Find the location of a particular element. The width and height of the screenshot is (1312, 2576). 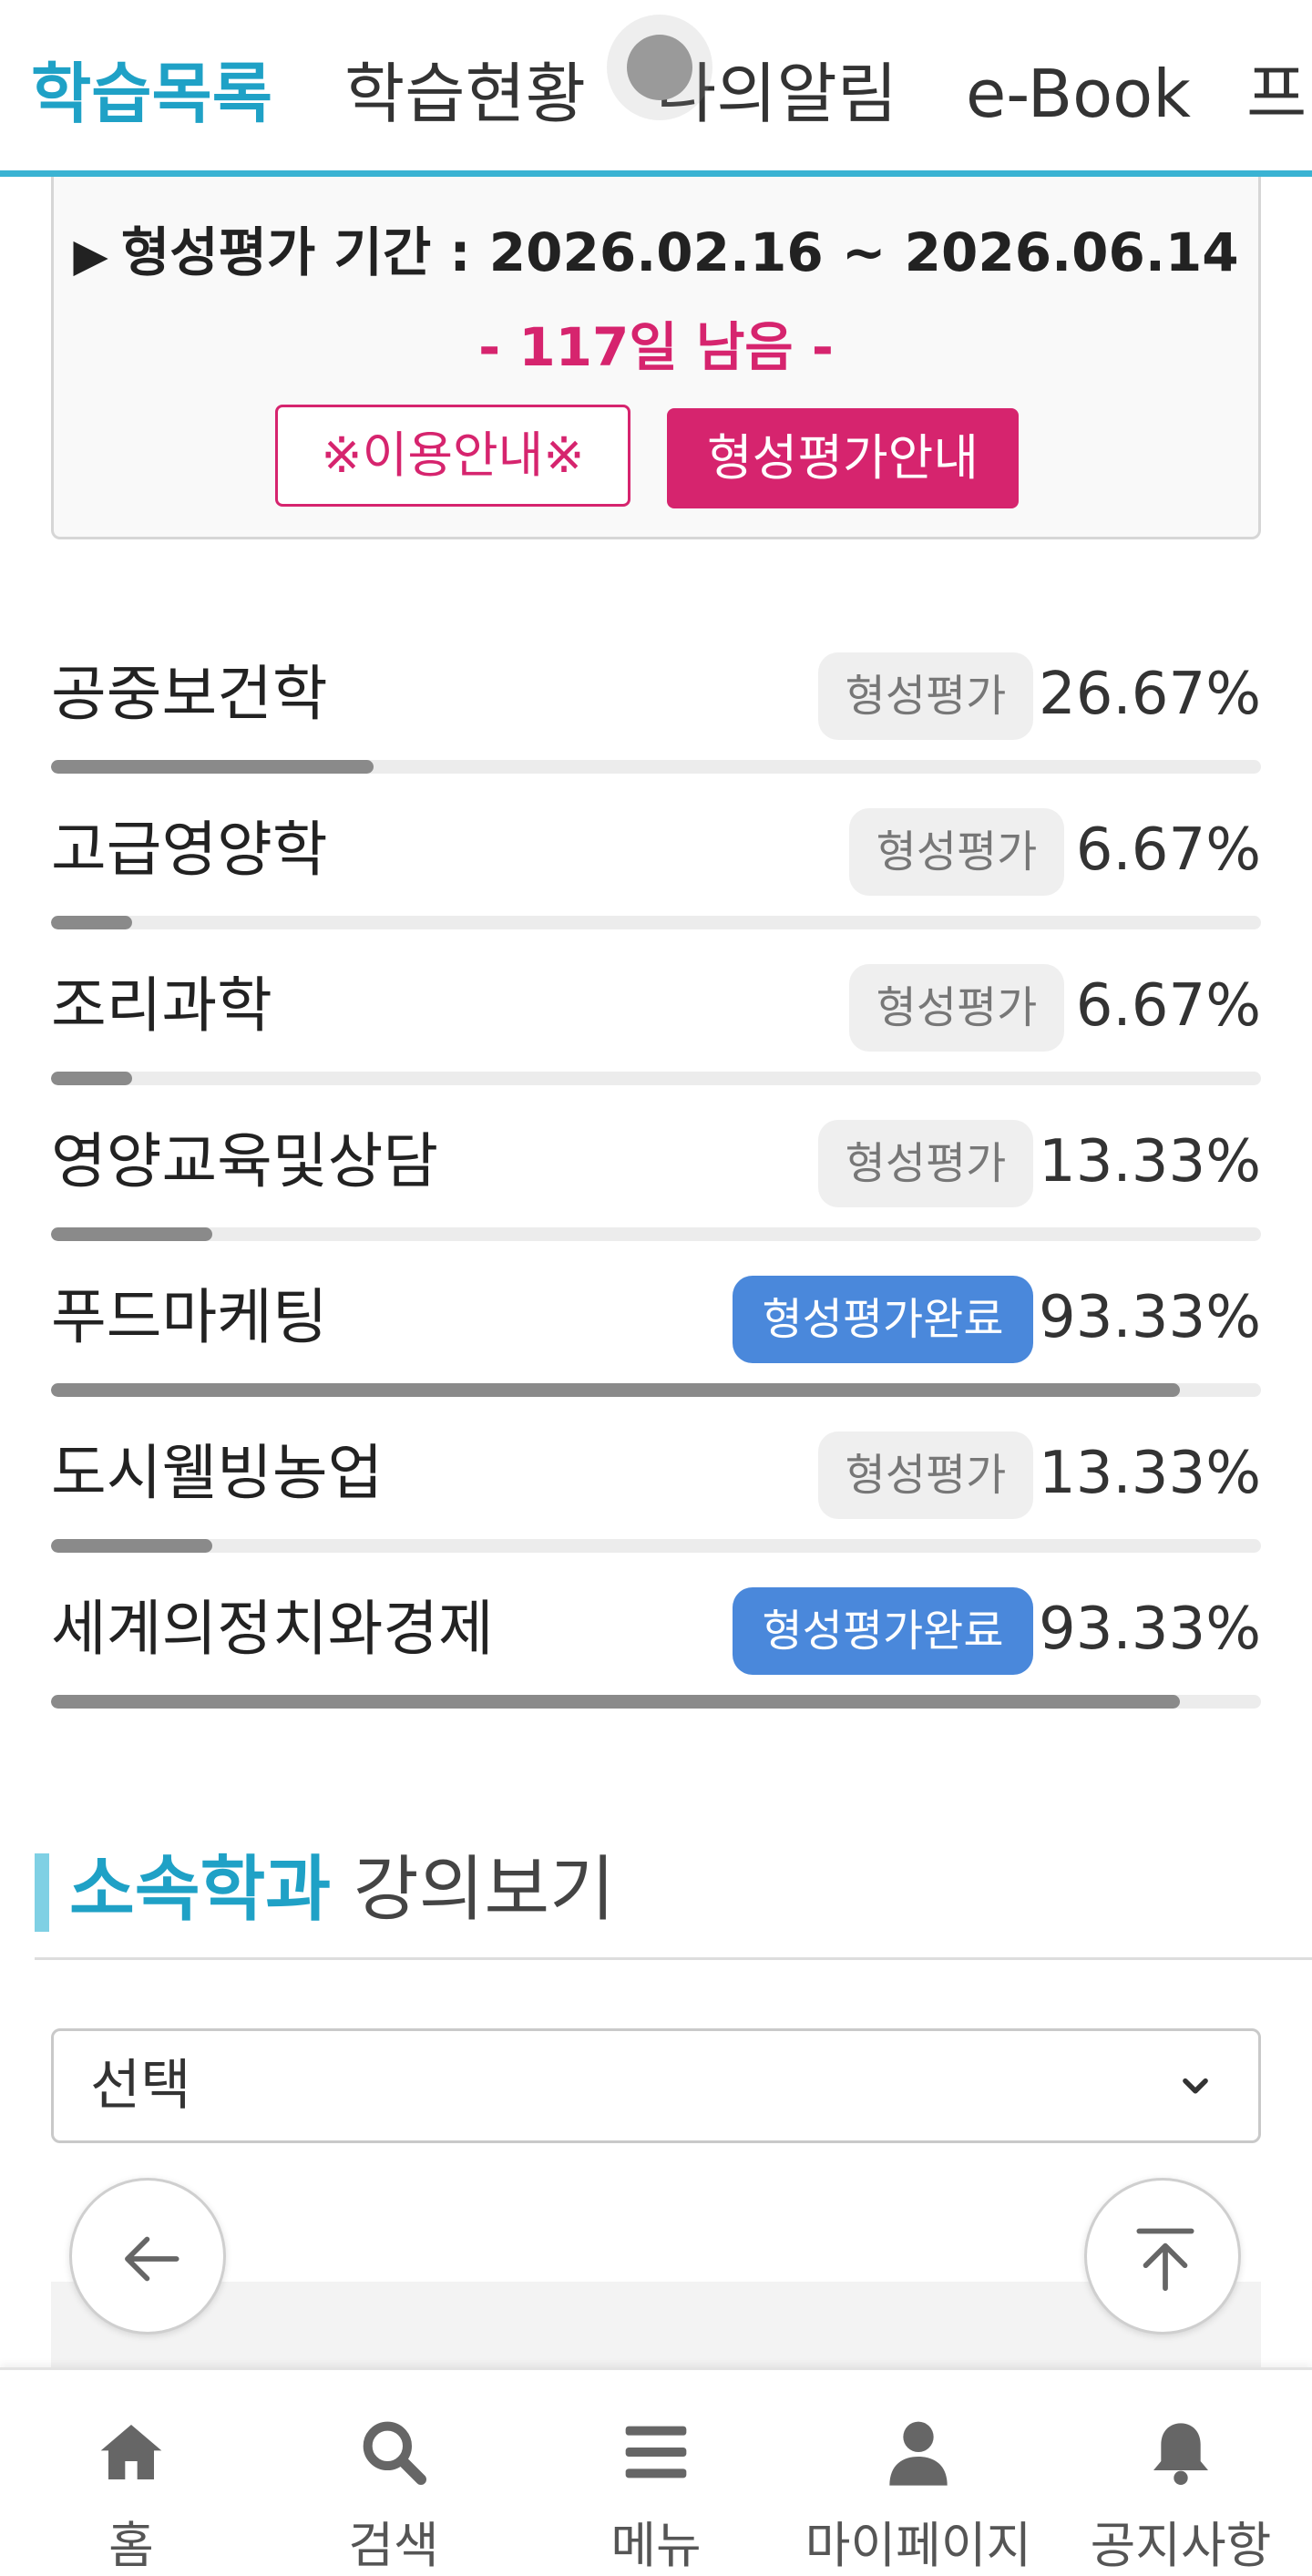

touch-indicator is located at coordinates (659, 68).